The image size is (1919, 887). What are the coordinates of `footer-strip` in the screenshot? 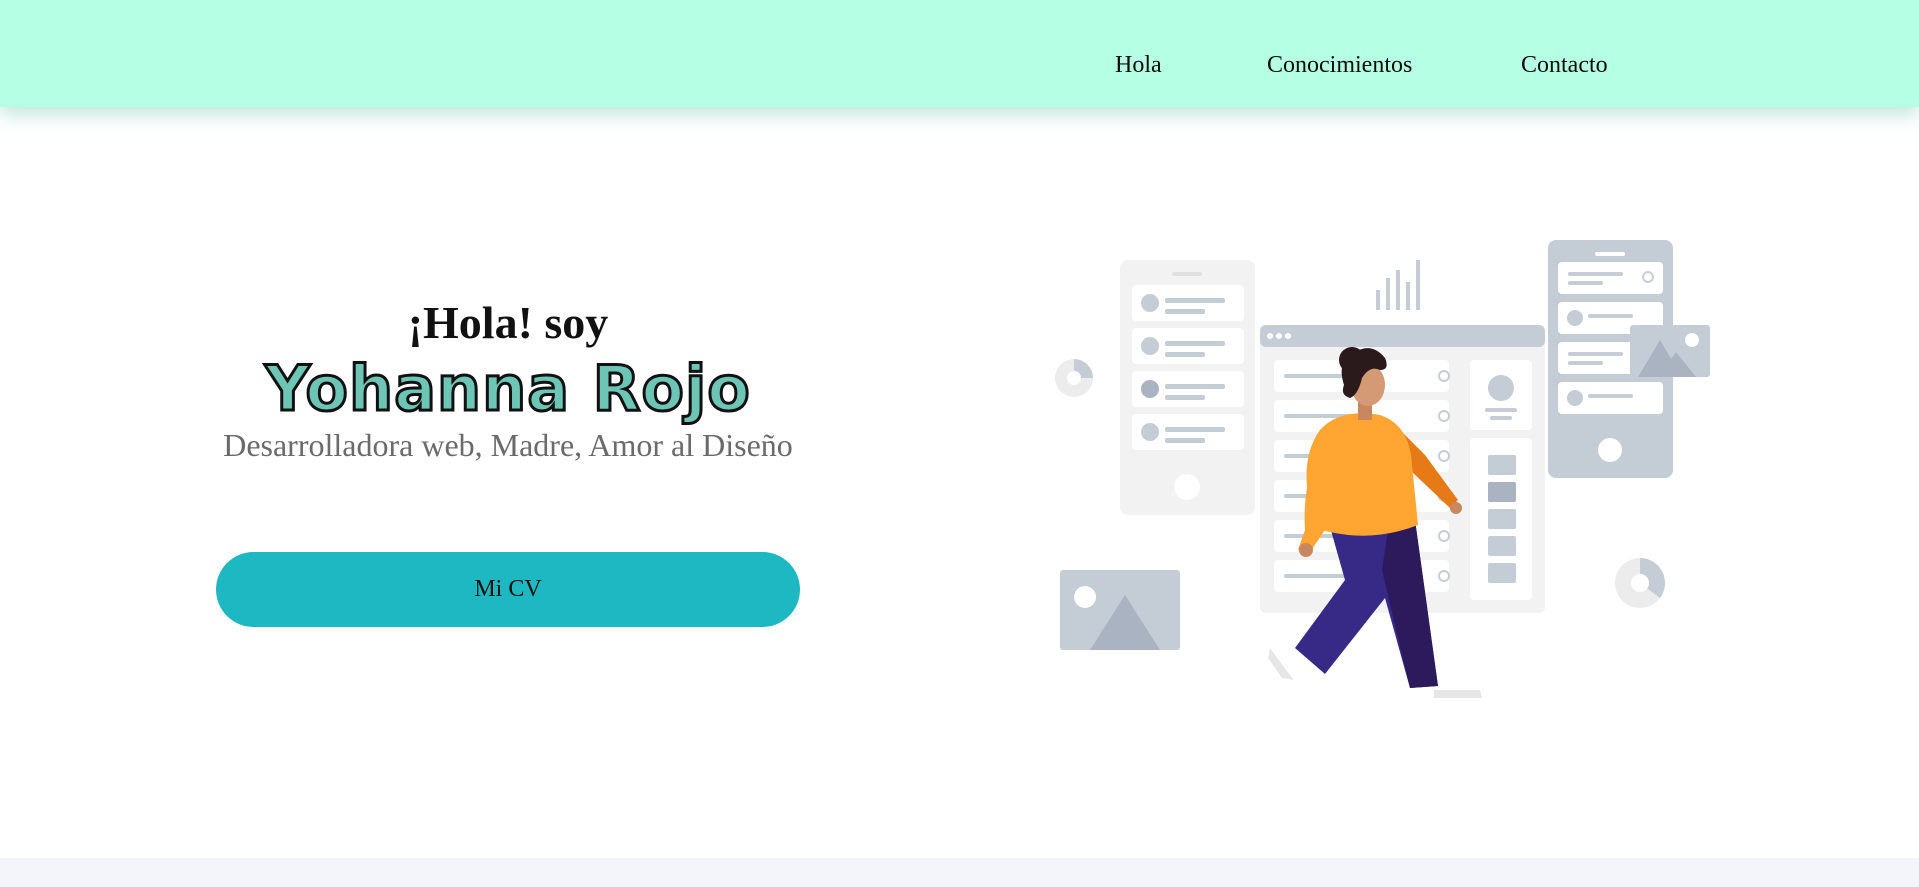 It's located at (959, 872).